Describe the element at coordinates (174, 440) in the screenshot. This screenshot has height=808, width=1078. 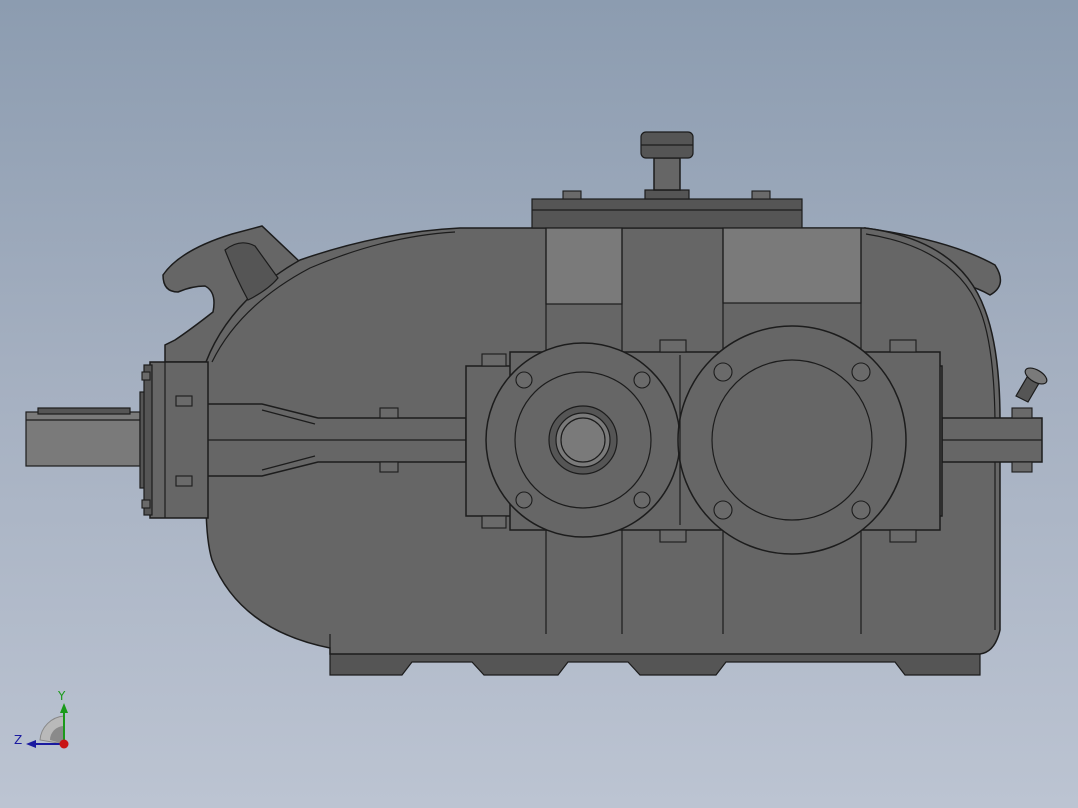
I see `input-shaft-collar` at that location.